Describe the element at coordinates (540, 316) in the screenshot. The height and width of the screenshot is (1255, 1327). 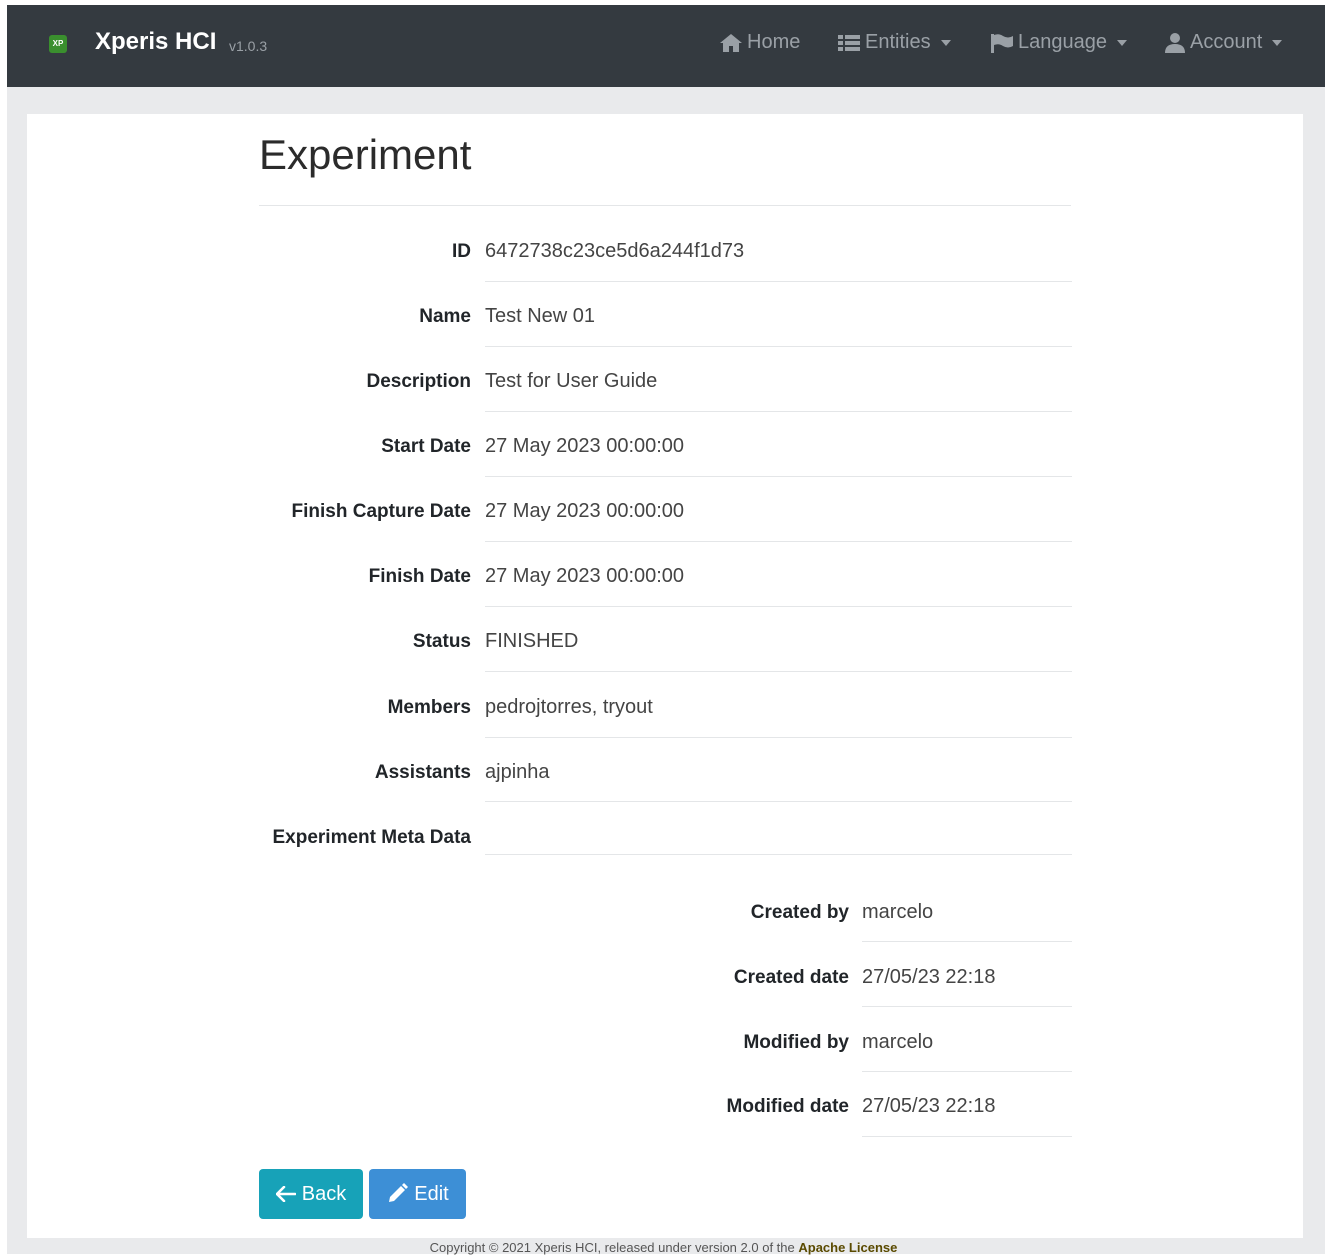
I see `detail-value-name: Test New 01` at that location.